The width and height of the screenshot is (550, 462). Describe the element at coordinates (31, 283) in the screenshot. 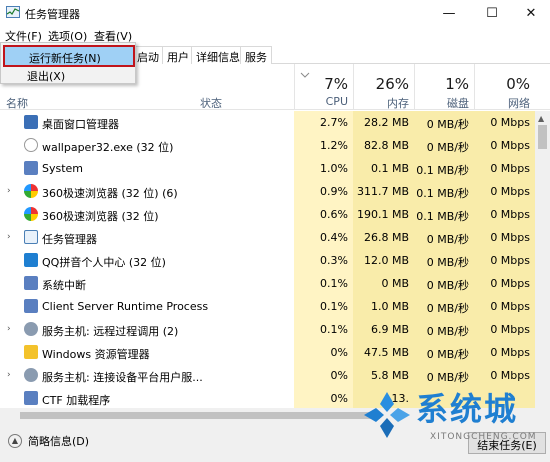

I see `system-interrupts-icon` at that location.